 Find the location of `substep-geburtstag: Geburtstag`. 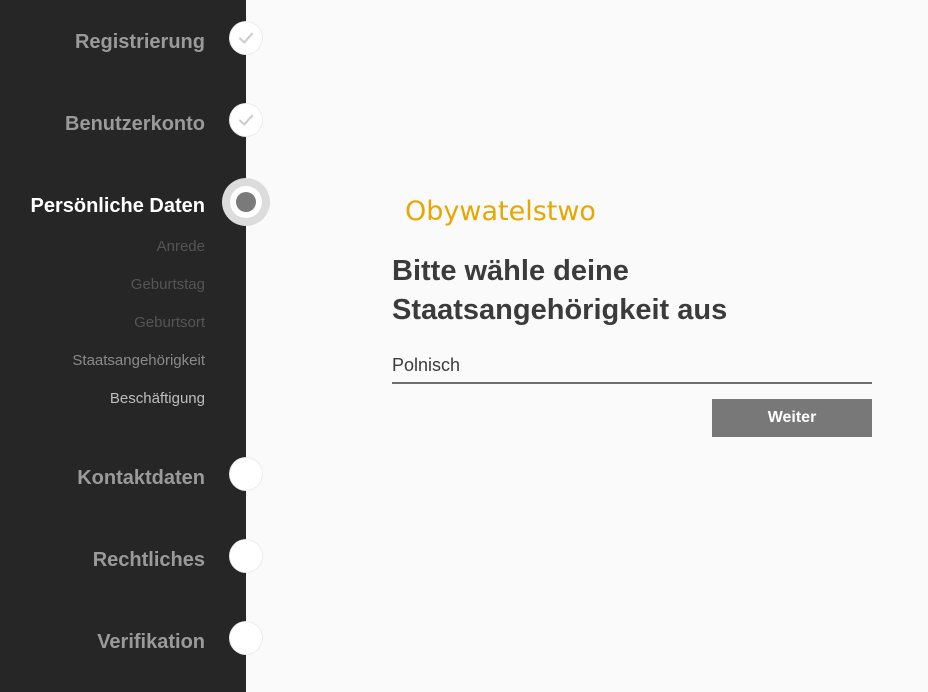

substep-geburtstag: Geburtstag is located at coordinates (168, 285).